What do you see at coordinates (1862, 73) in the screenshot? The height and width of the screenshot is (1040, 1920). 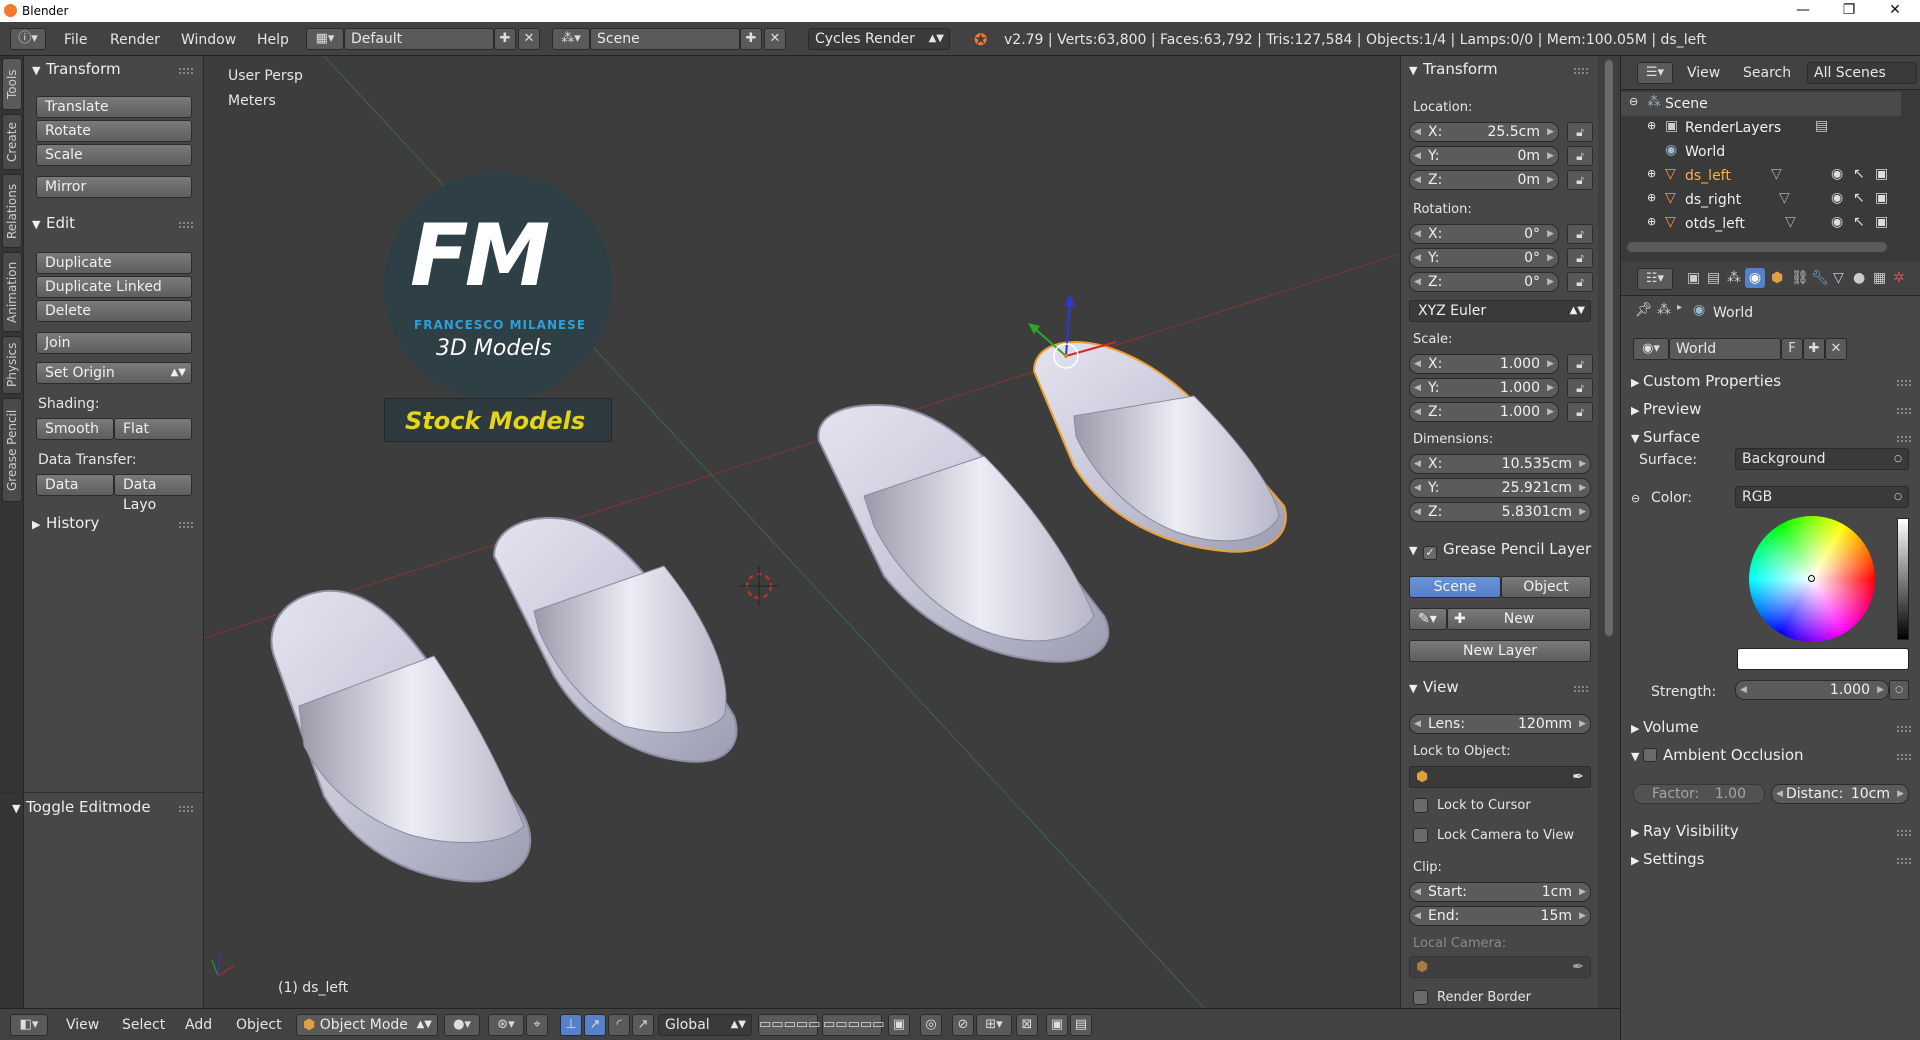 I see `outliner-filter-select: All Scenes` at bounding box center [1862, 73].